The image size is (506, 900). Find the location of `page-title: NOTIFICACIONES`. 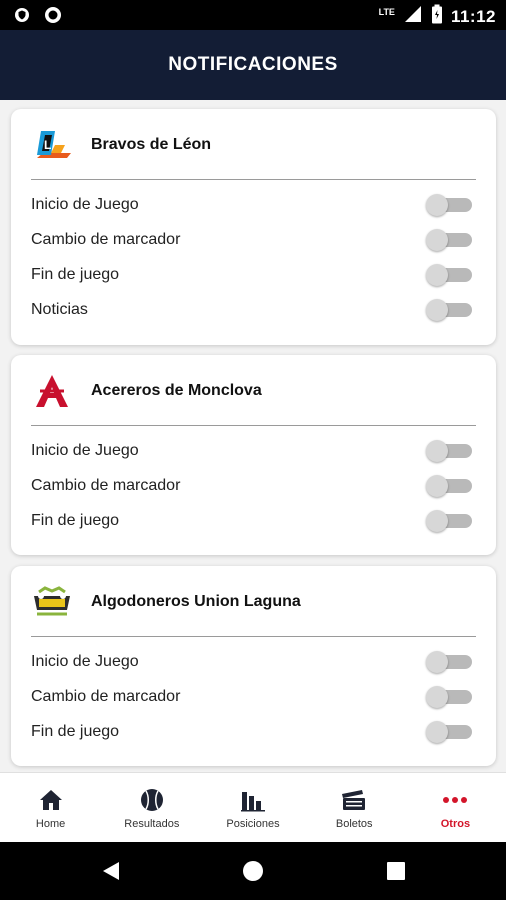

page-title: NOTIFICACIONES is located at coordinates (253, 64).